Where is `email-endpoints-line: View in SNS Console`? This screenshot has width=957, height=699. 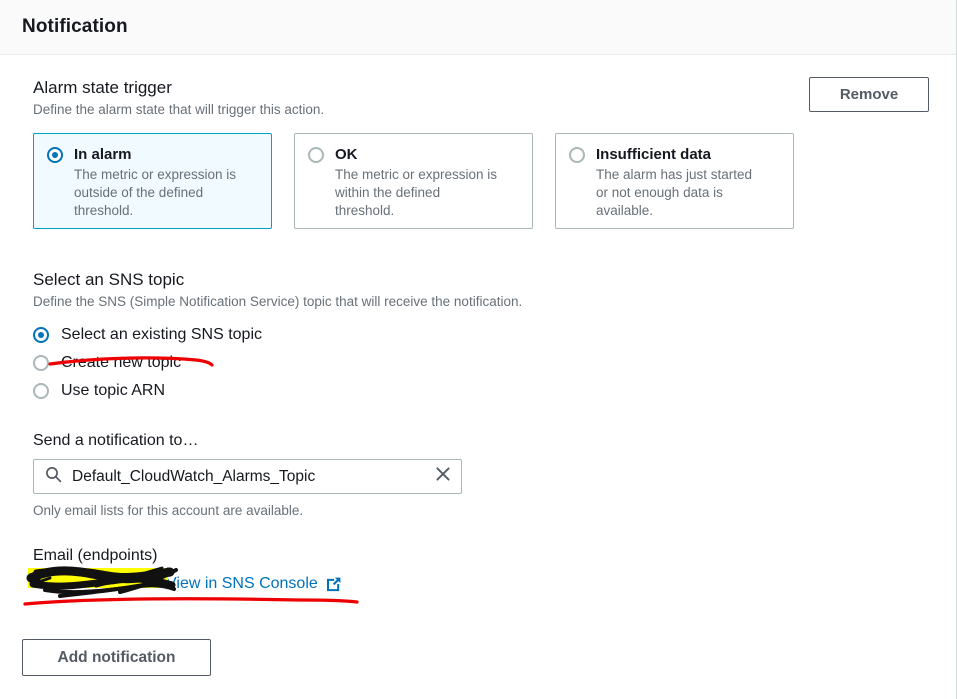 email-endpoints-line: View in SNS Console is located at coordinates (483, 586).